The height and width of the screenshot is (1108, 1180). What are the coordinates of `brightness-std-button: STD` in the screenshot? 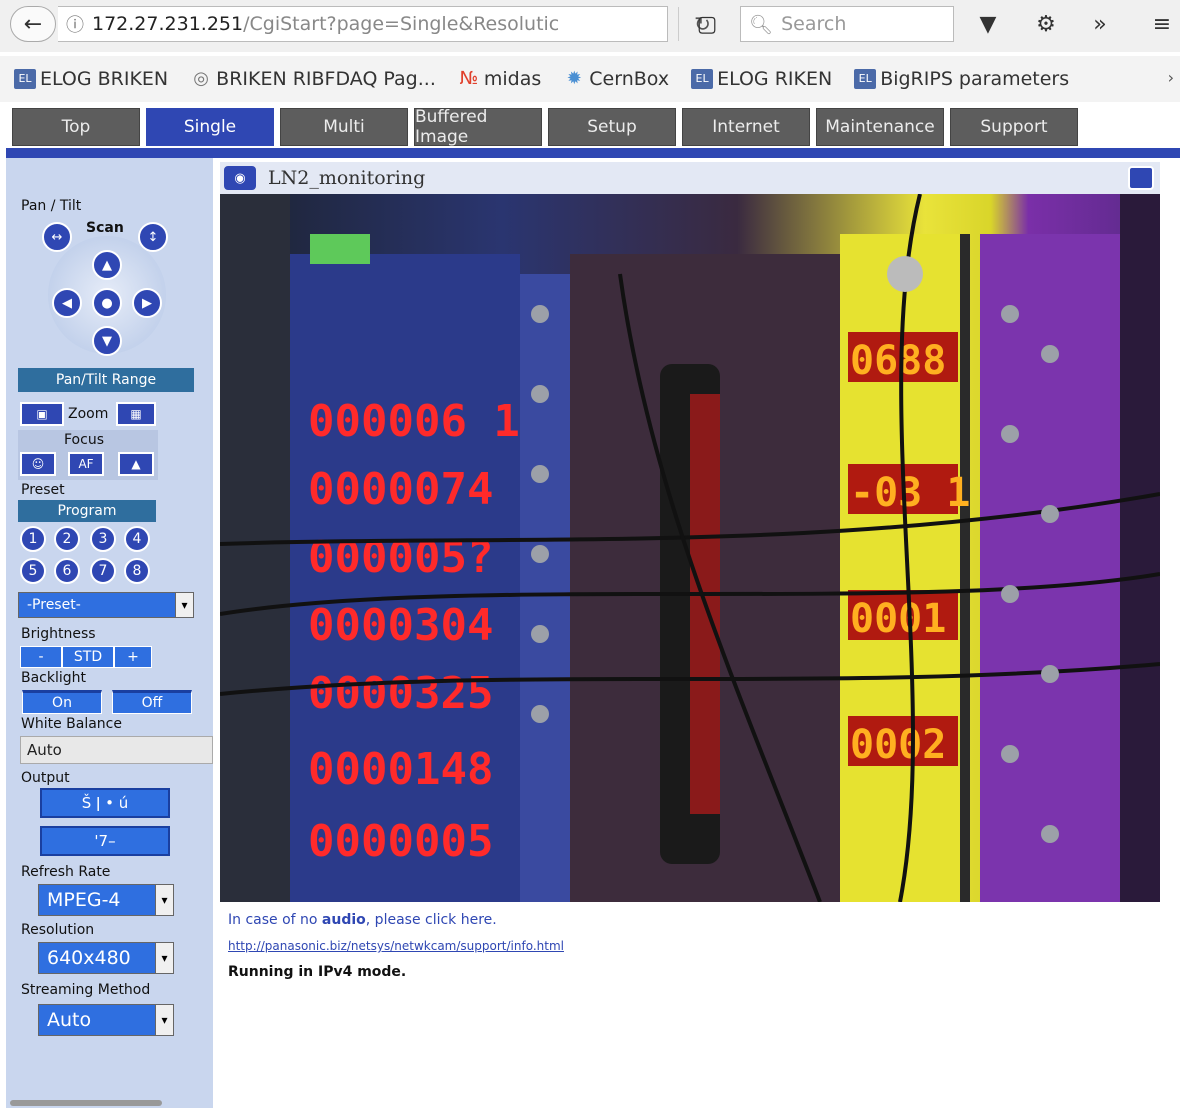 It's located at (88, 657).